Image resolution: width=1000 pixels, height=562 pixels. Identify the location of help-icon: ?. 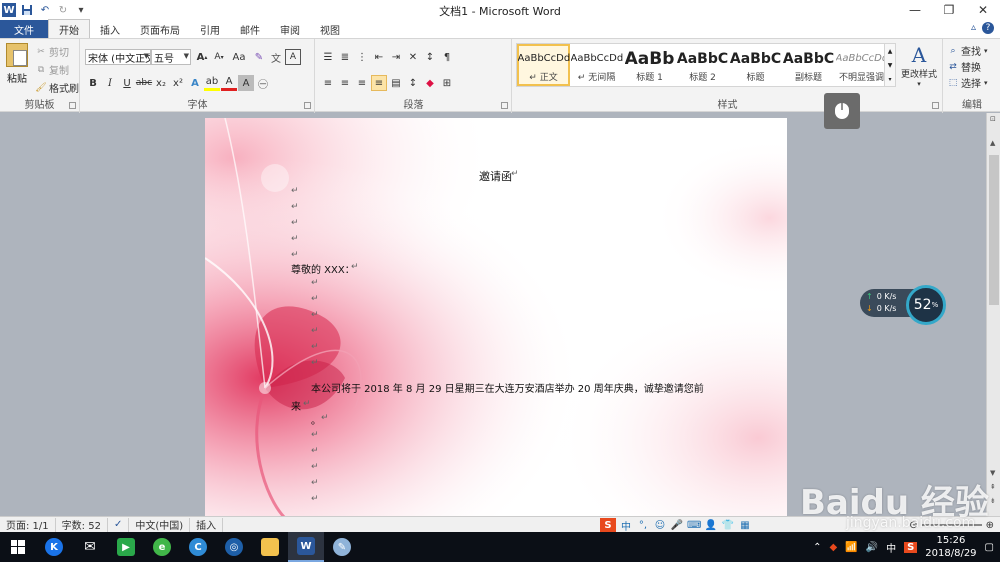
(988, 28).